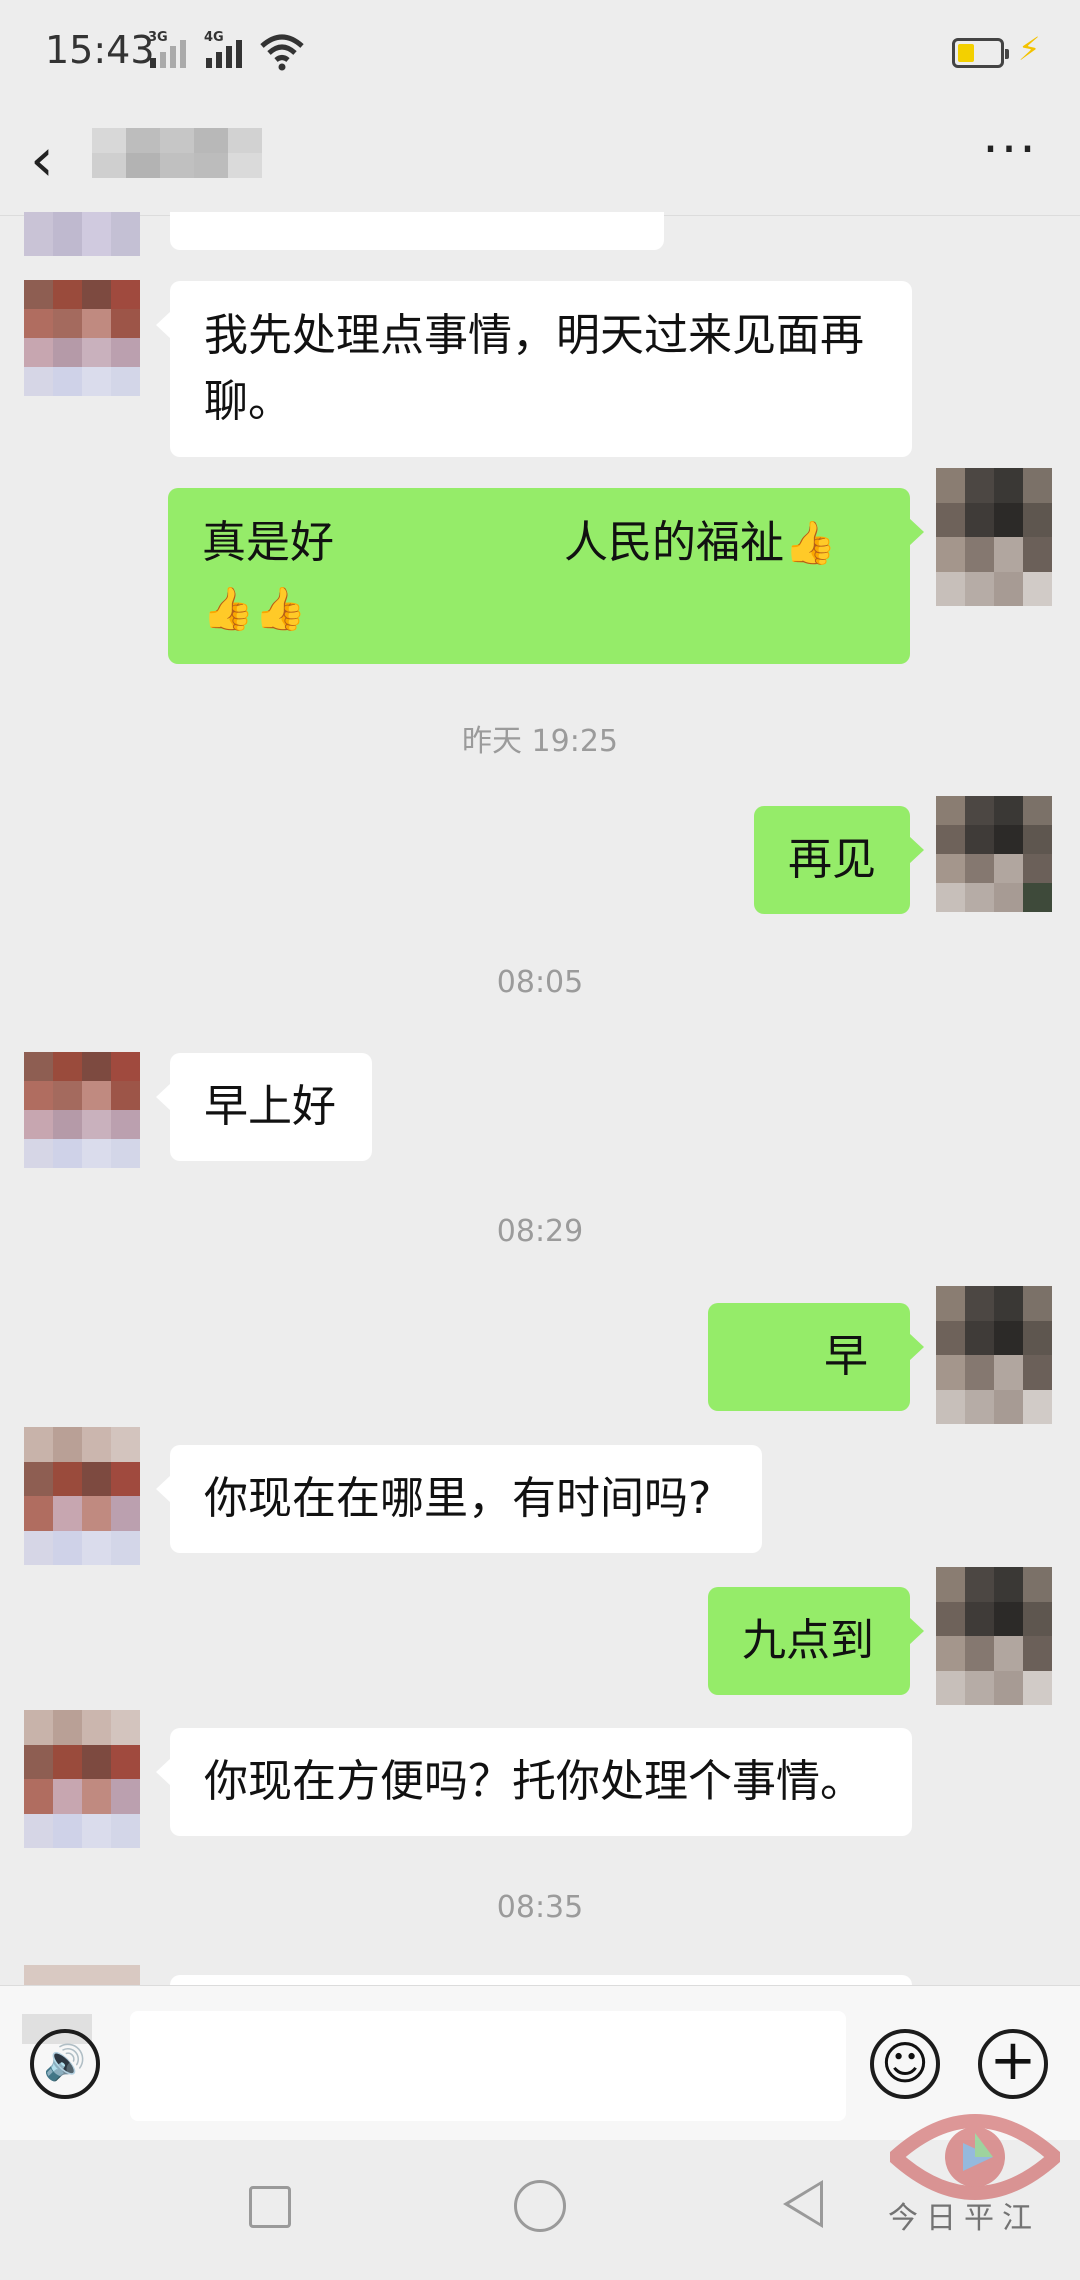 The width and height of the screenshot is (1080, 2280). I want to click on message-text: 早上好, so click(270, 1106).